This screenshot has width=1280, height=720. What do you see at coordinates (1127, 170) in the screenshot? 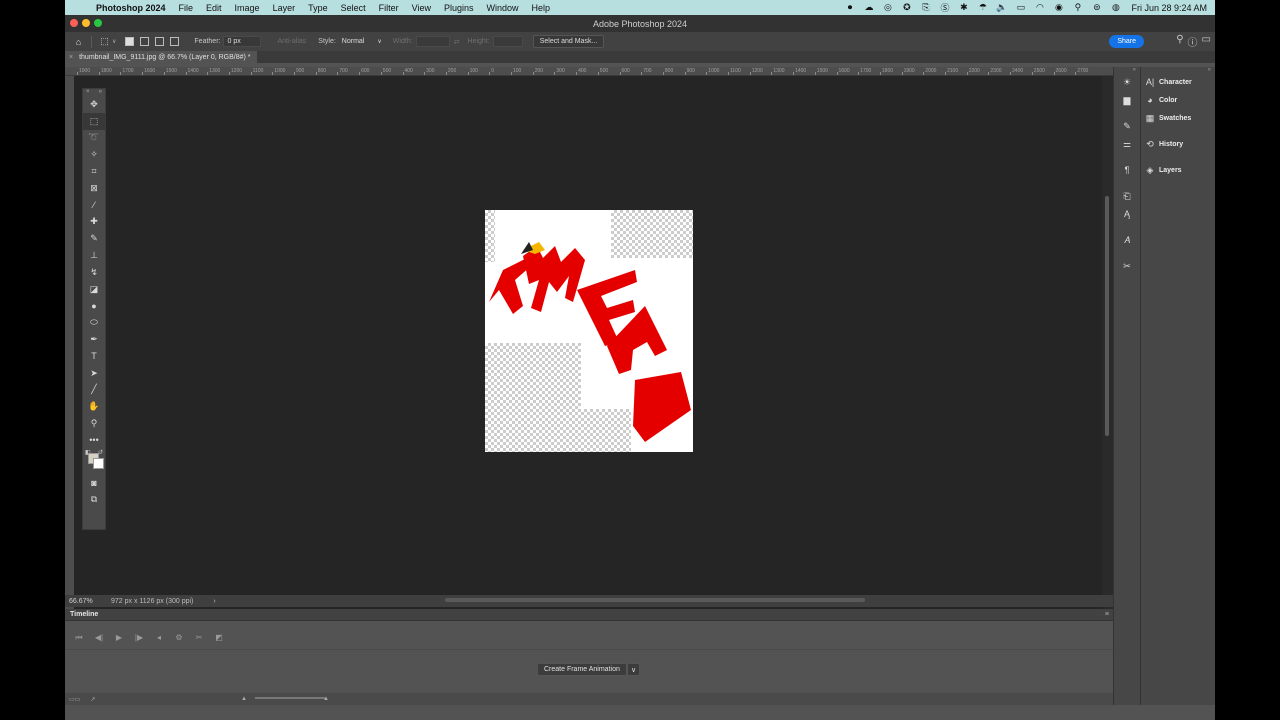
I see `paragraph-icon: ¶` at bounding box center [1127, 170].